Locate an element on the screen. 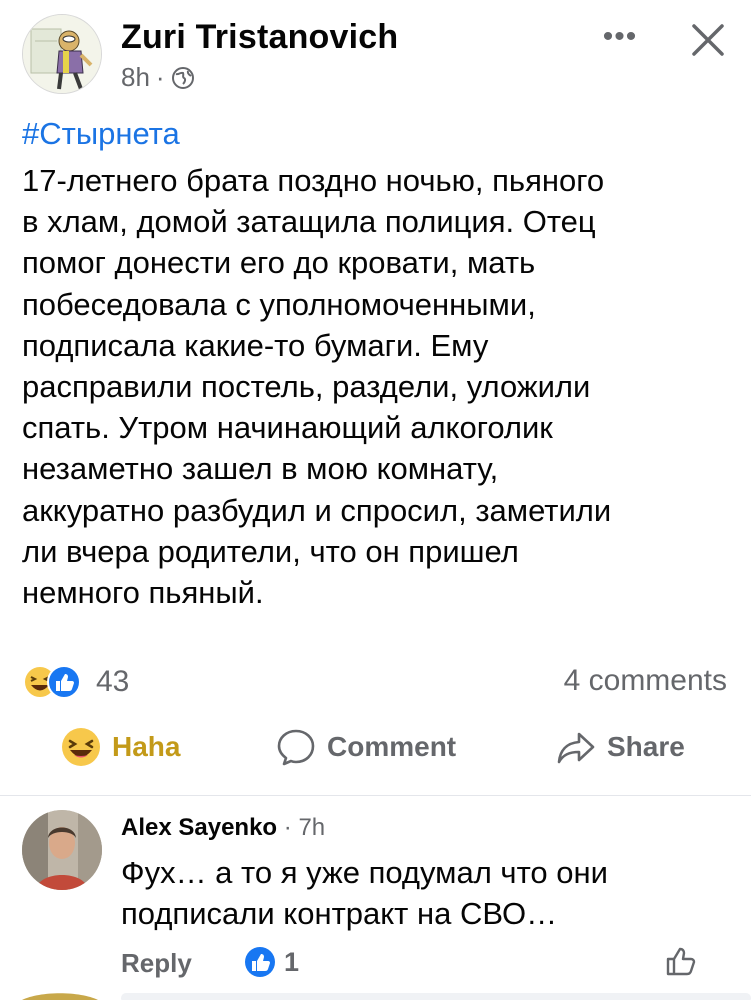  reaction-icons is located at coordinates (52, 682).